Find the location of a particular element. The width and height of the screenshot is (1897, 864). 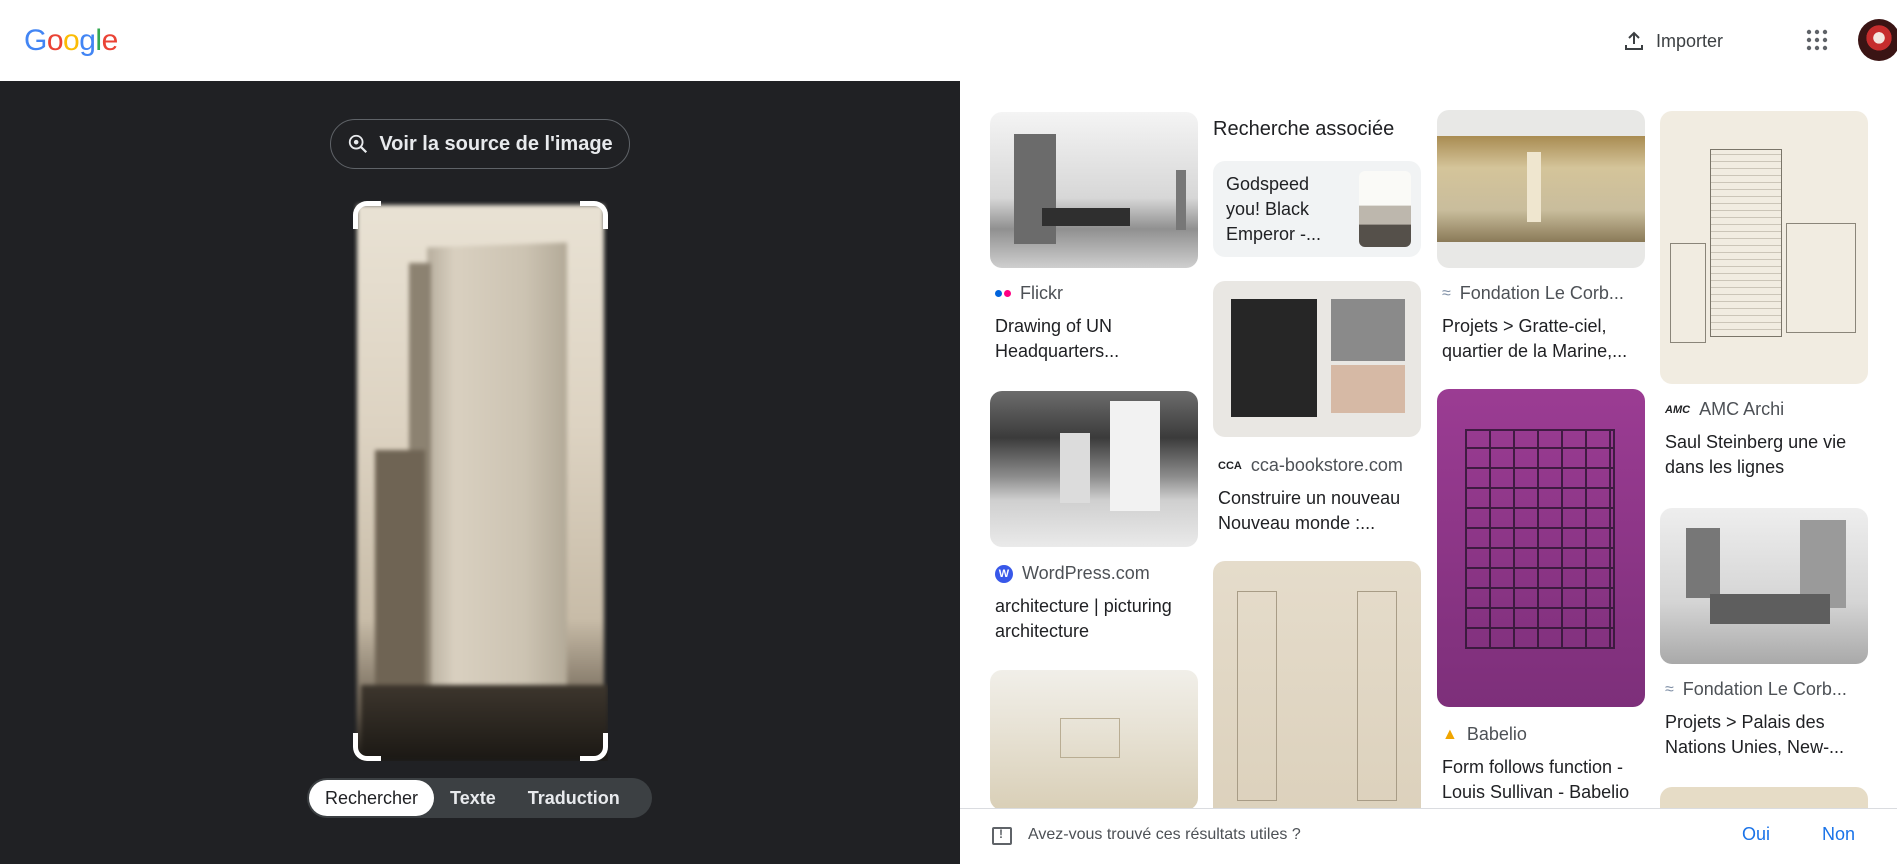

crop-handle-bottom-left is located at coordinates (367, 747).